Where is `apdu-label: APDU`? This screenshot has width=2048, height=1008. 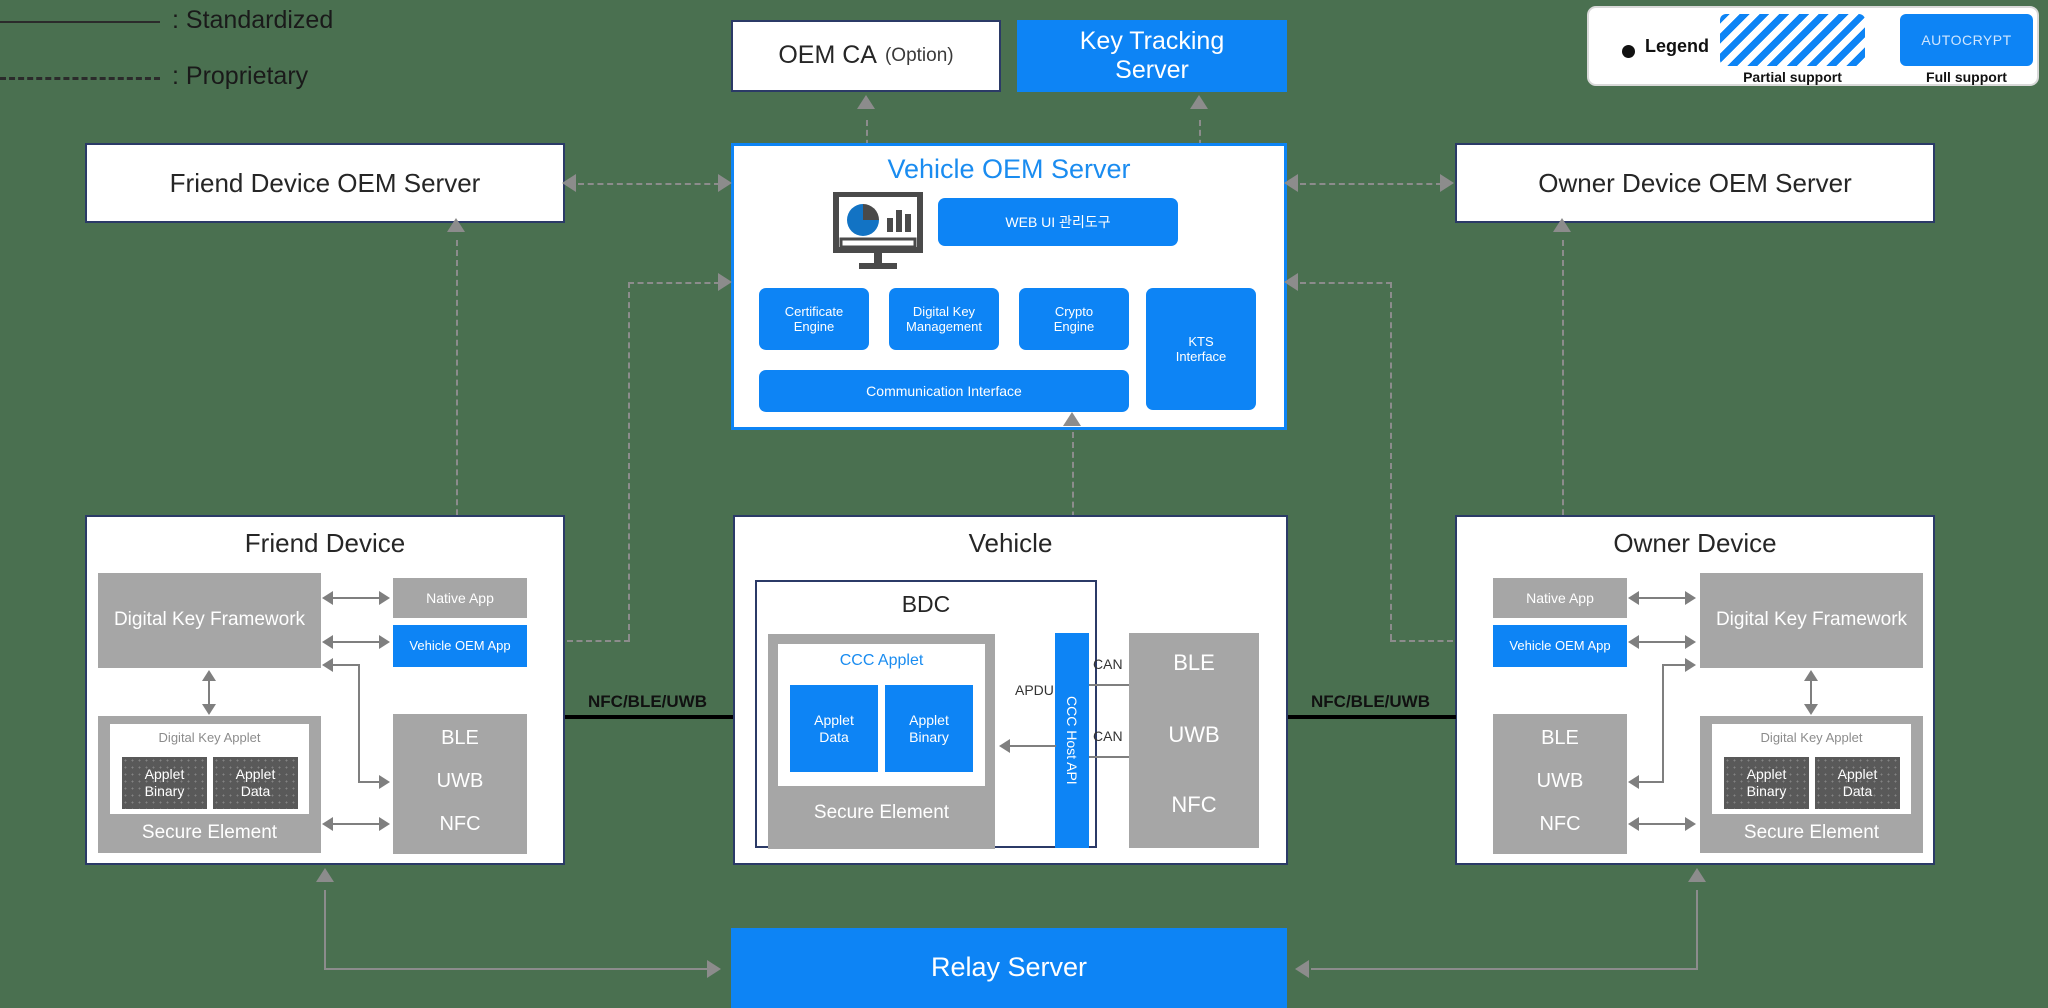
apdu-label: APDU is located at coordinates (1034, 690).